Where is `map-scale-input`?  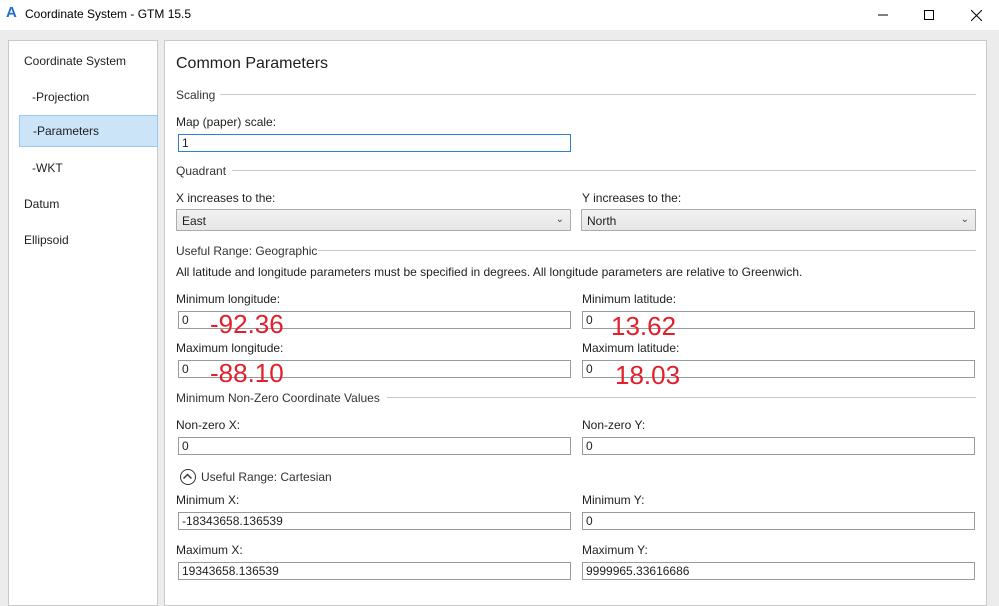
map-scale-input is located at coordinates (374, 143).